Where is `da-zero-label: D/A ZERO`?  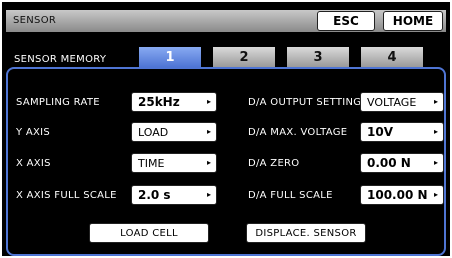 da-zero-label: D/A ZERO is located at coordinates (274, 163).